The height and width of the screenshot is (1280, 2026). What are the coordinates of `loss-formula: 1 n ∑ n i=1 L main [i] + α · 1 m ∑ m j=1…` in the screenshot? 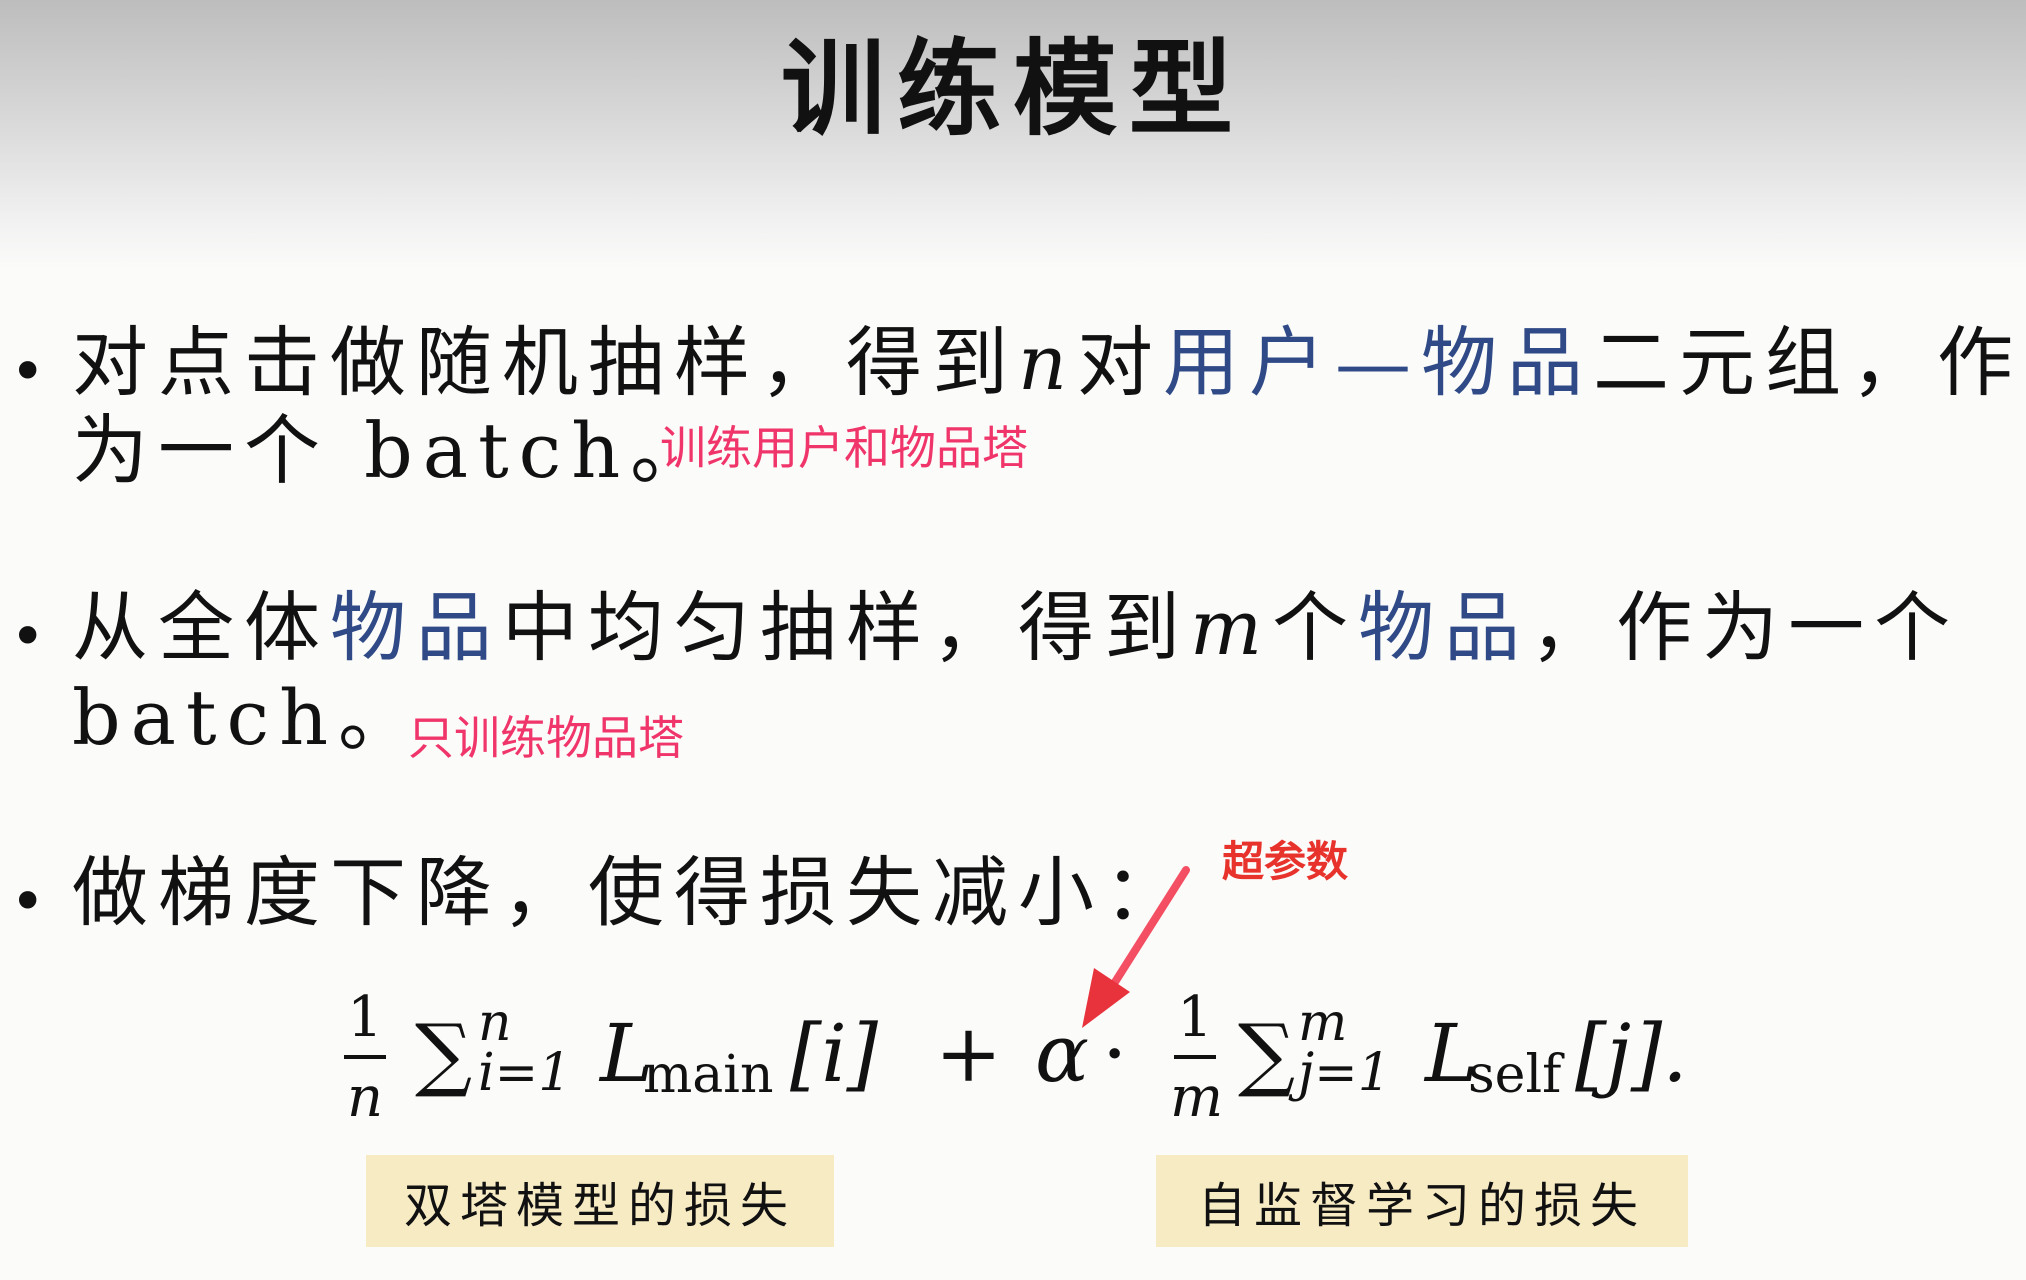 It's located at (1013, 1060).